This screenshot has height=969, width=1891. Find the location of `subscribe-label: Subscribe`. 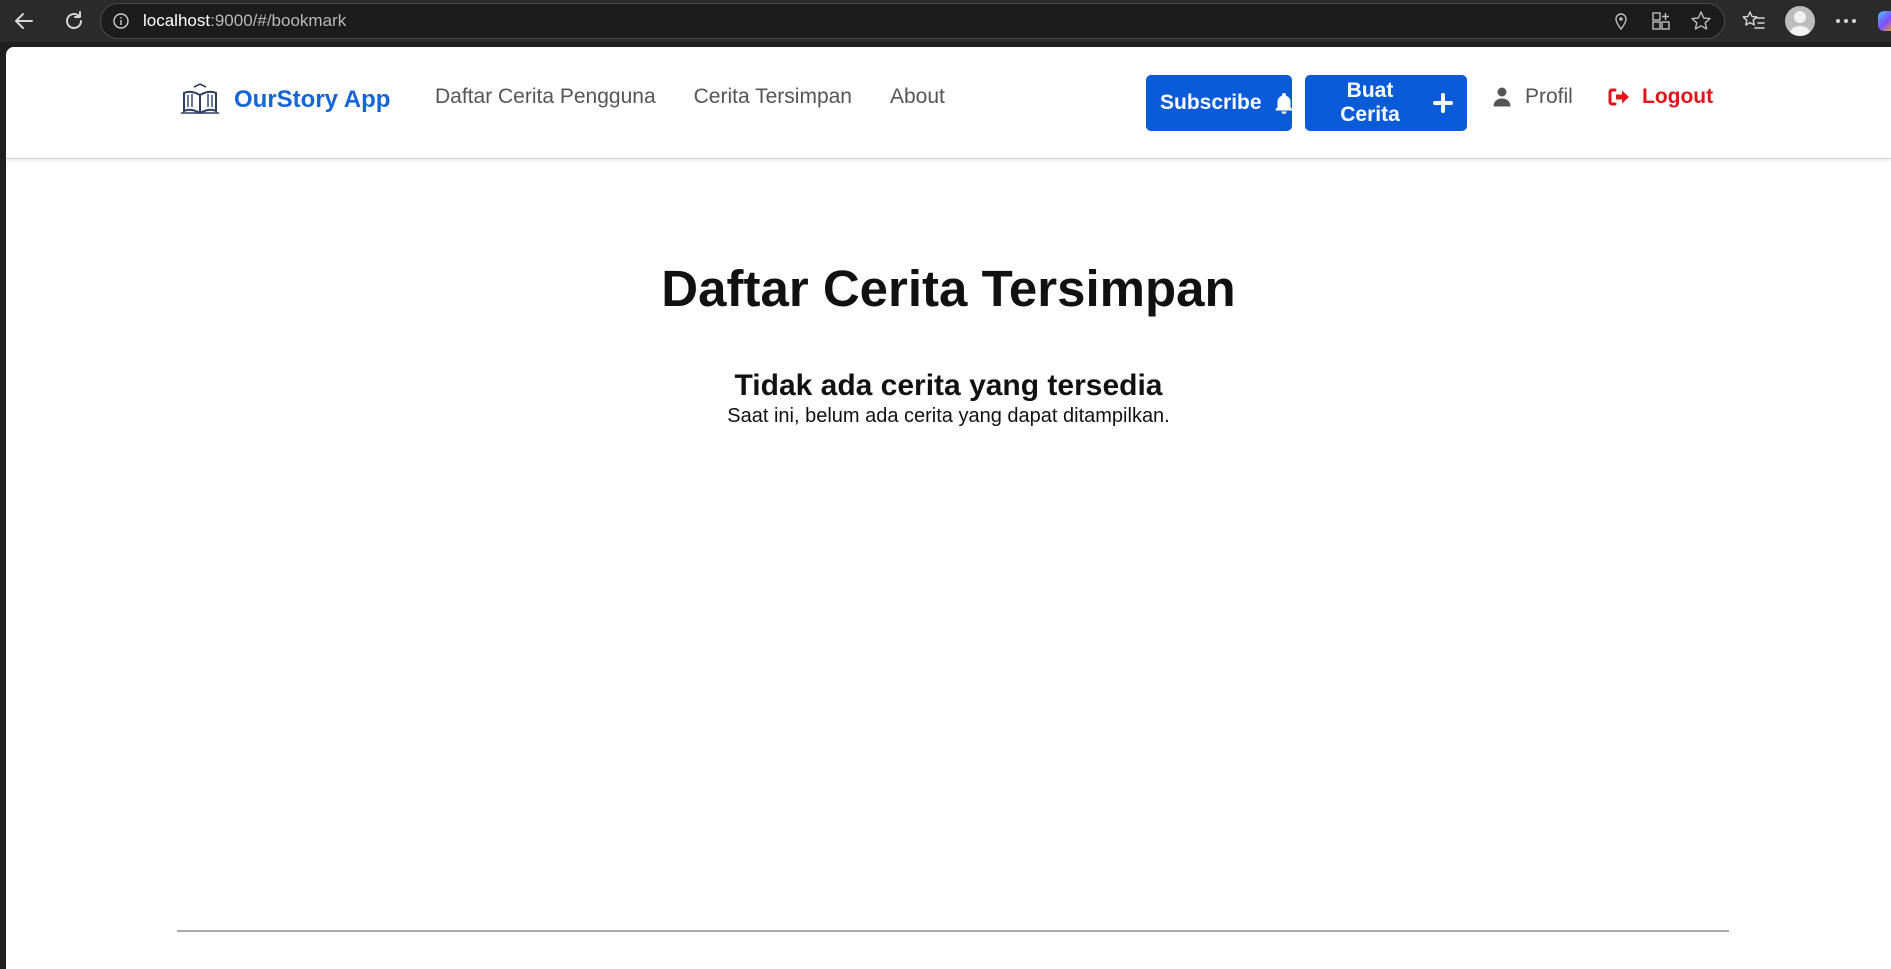

subscribe-label: Subscribe is located at coordinates (1211, 102).